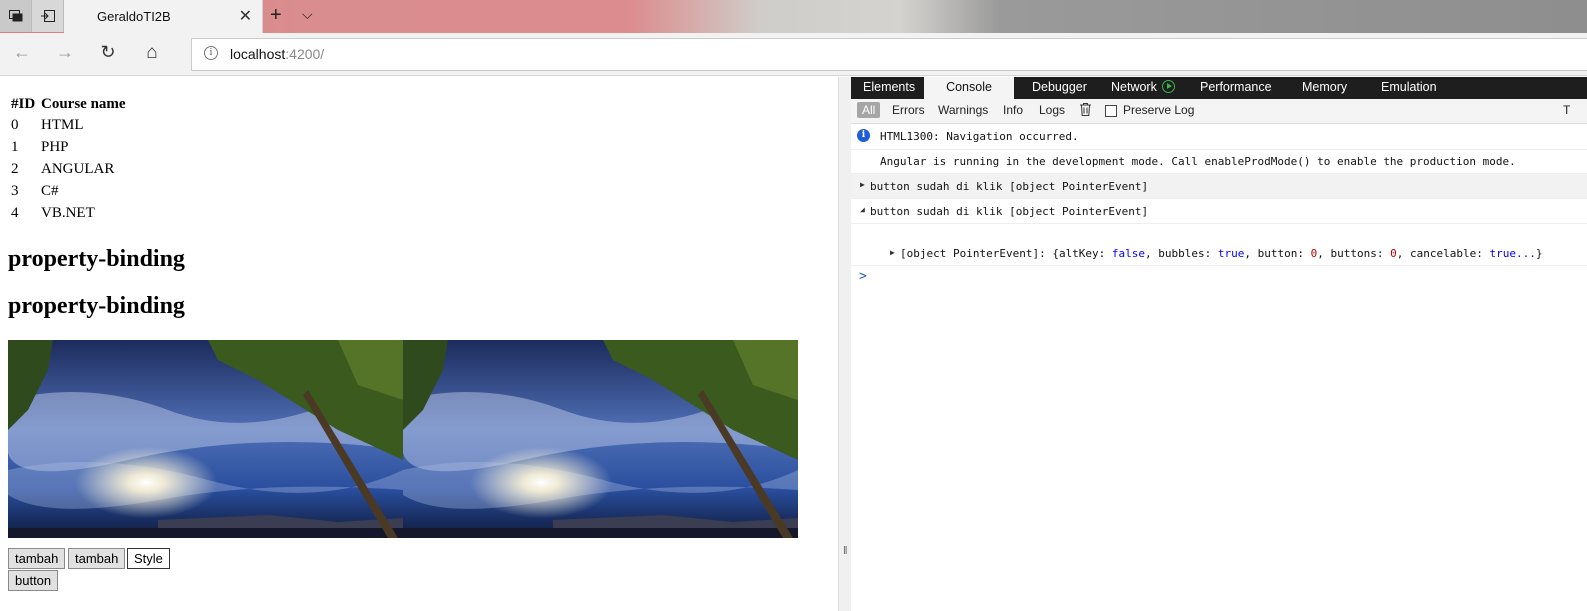 The width and height of the screenshot is (1587, 611). What do you see at coordinates (23, 104) in the screenshot?
I see `id-header: #ID` at bounding box center [23, 104].